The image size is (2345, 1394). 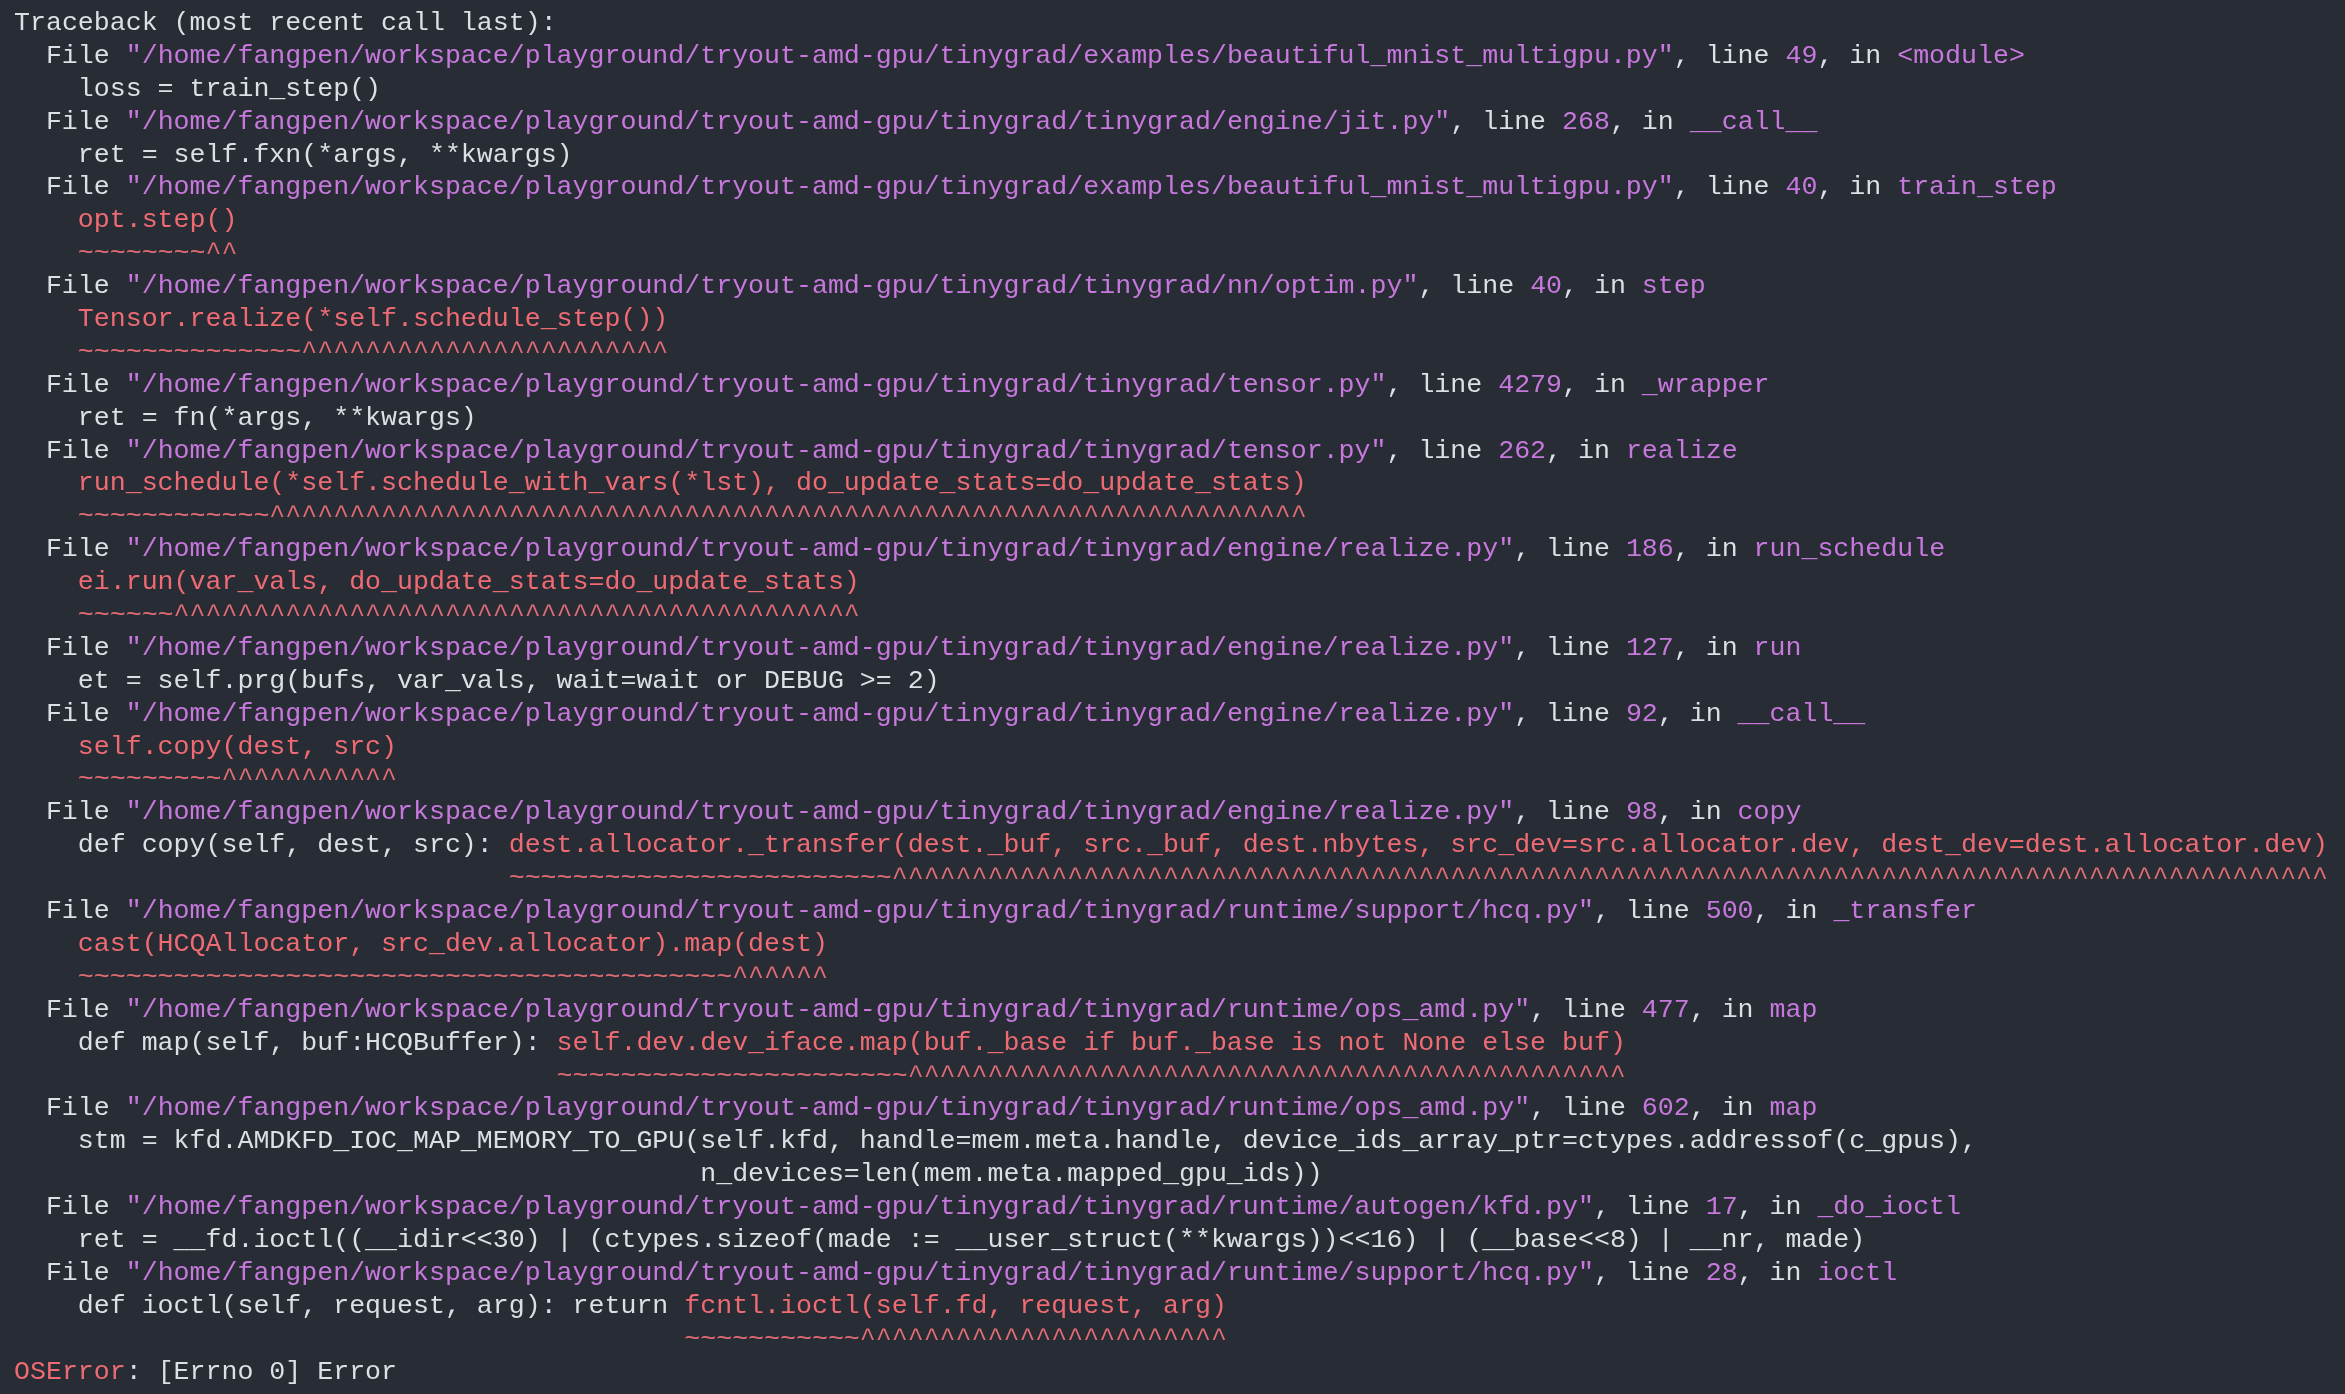 What do you see at coordinates (157, 253) in the screenshot?
I see `error-marker: ~~~~~~~~^^` at bounding box center [157, 253].